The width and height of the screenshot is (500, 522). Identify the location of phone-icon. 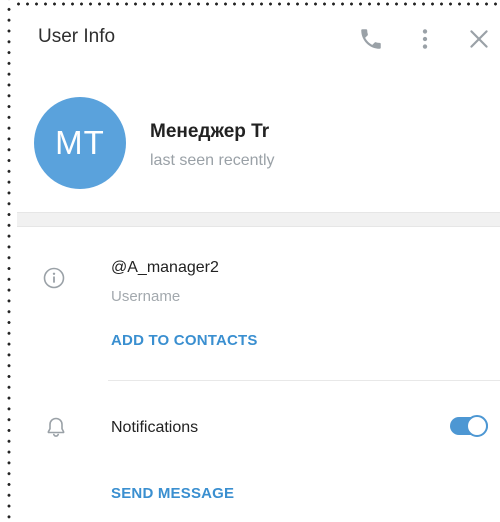
(371, 39).